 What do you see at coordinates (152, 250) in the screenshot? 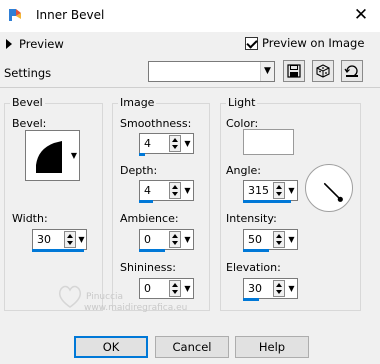
I see `ambience-slider-bar` at bounding box center [152, 250].